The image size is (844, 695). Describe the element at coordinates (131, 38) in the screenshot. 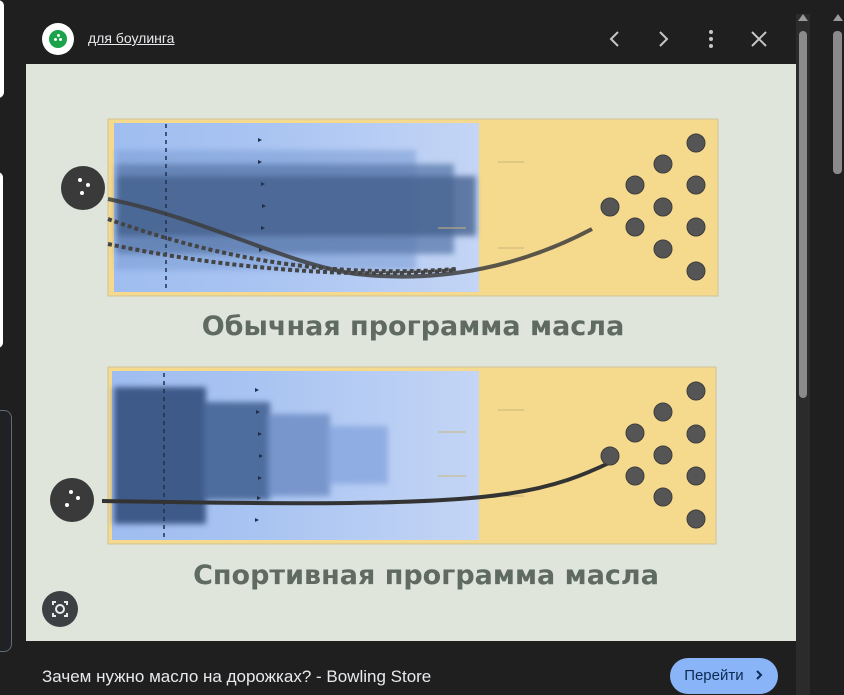

I see `site-name-link: для боулинга` at that location.